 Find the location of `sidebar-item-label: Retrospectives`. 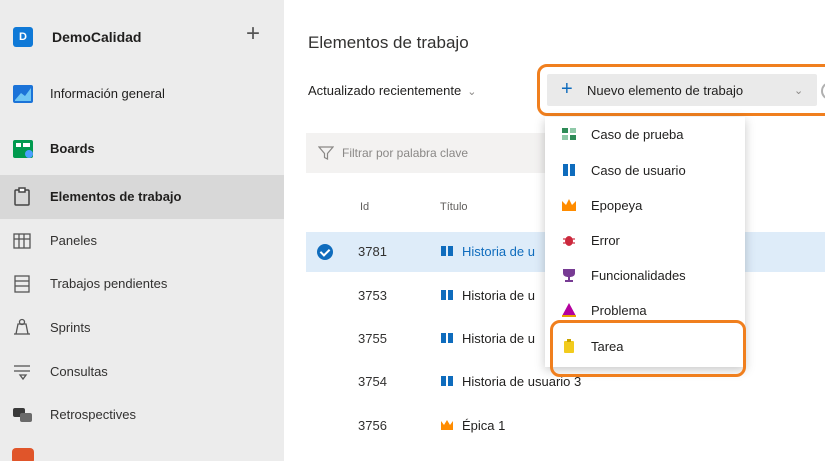

sidebar-item-label: Retrospectives is located at coordinates (93, 414).